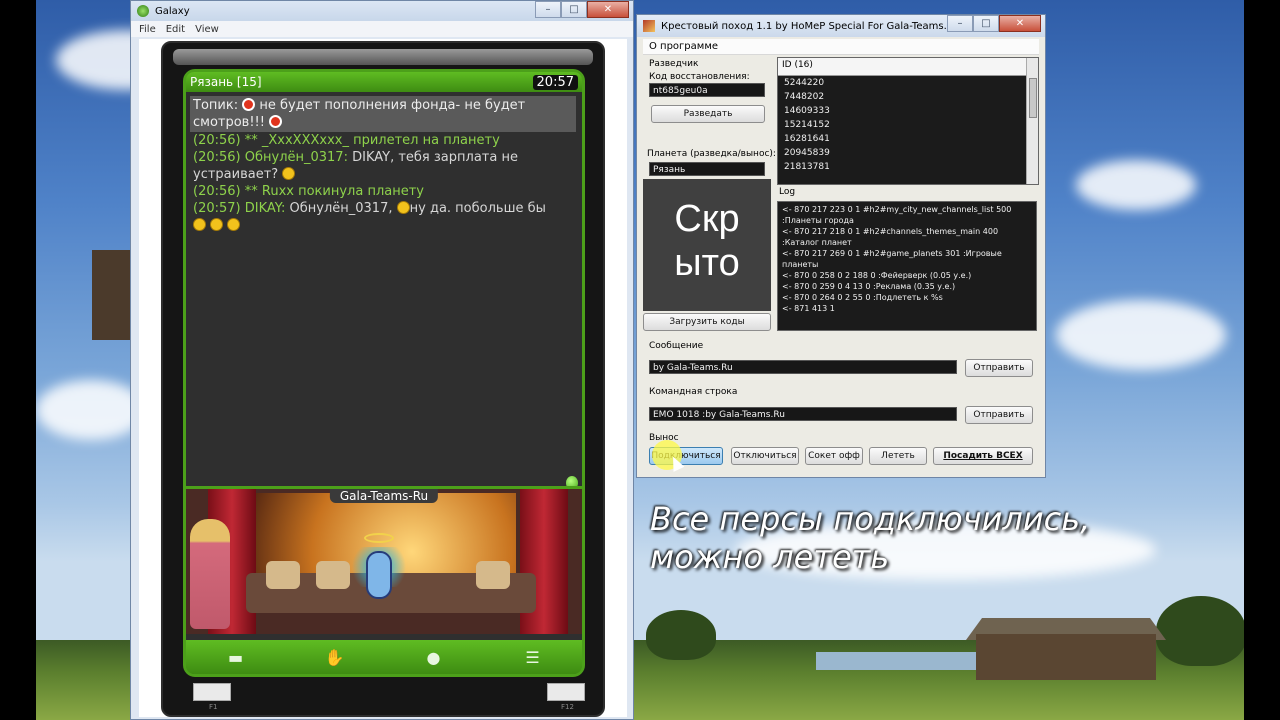 Image resolution: width=1280 pixels, height=720 pixels. Describe the element at coordinates (908, 111) in the screenshot. I see `id-row: 14609333` at that location.